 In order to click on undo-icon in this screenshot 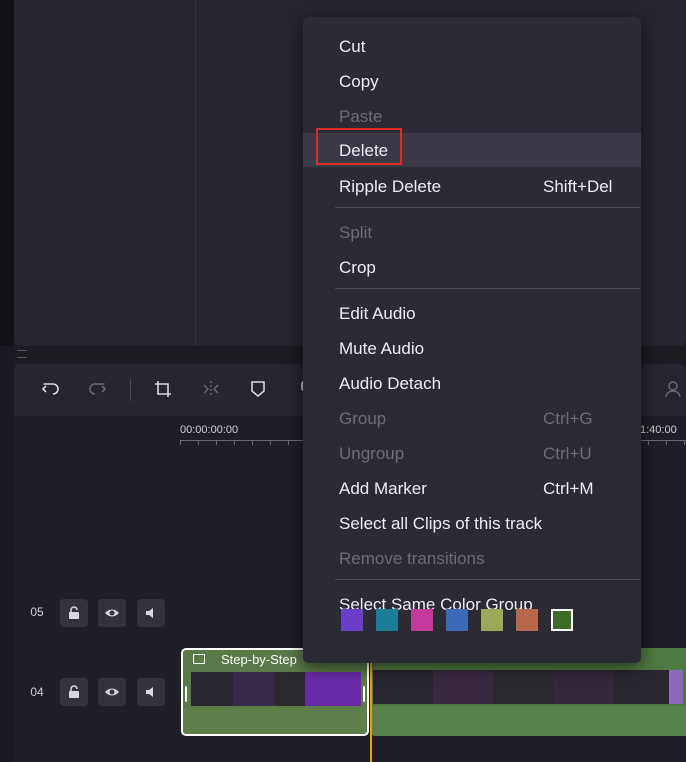, I will do `click(51, 389)`.